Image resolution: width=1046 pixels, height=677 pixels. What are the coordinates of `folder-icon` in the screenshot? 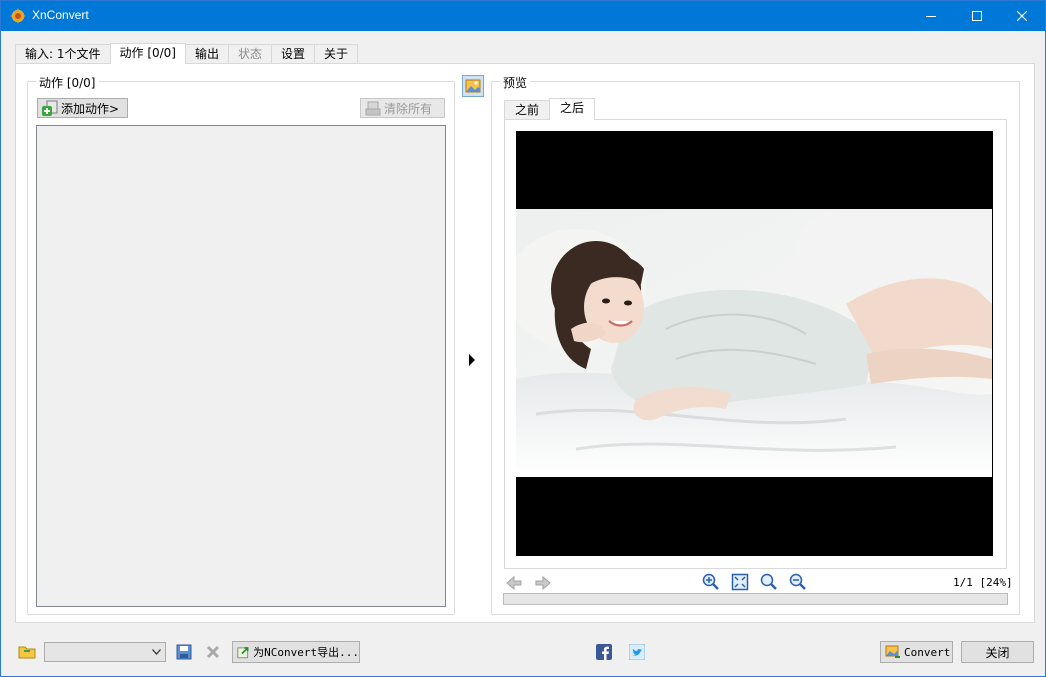 It's located at (27, 652).